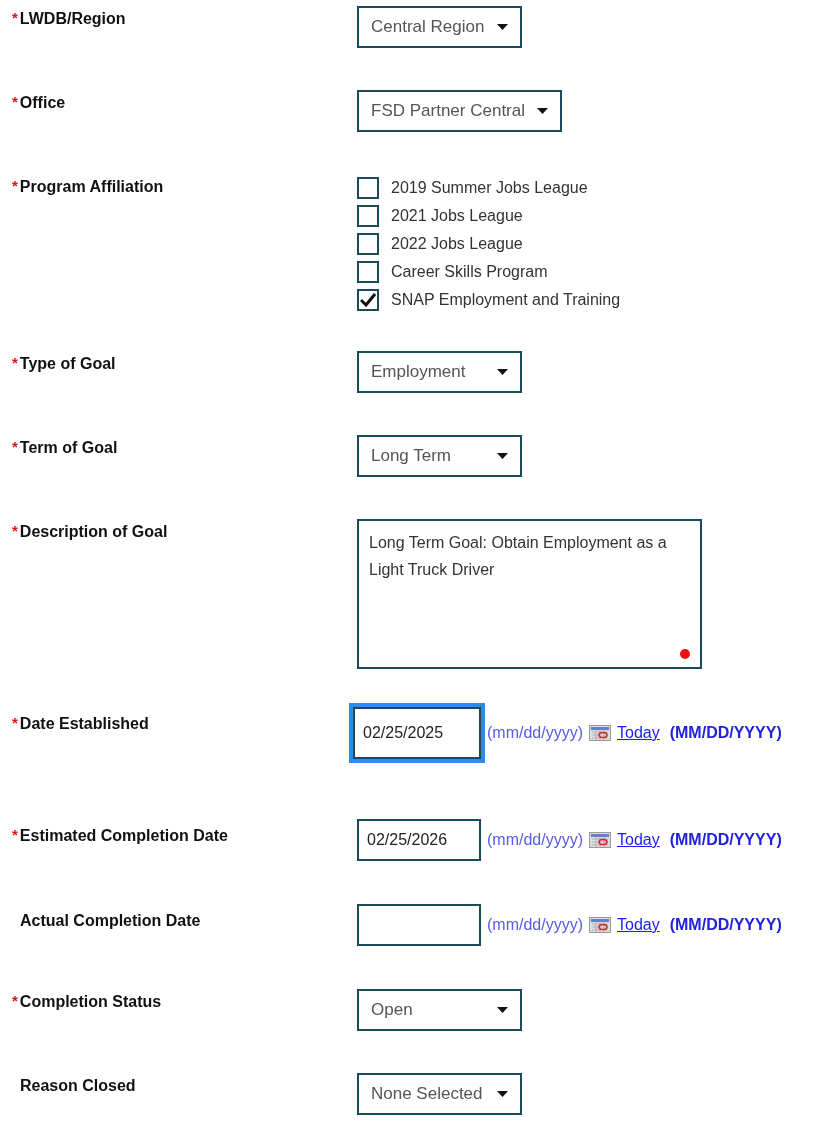  What do you see at coordinates (506, 300) in the screenshot?
I see `checkbox-label: SNAP Employment and Training` at bounding box center [506, 300].